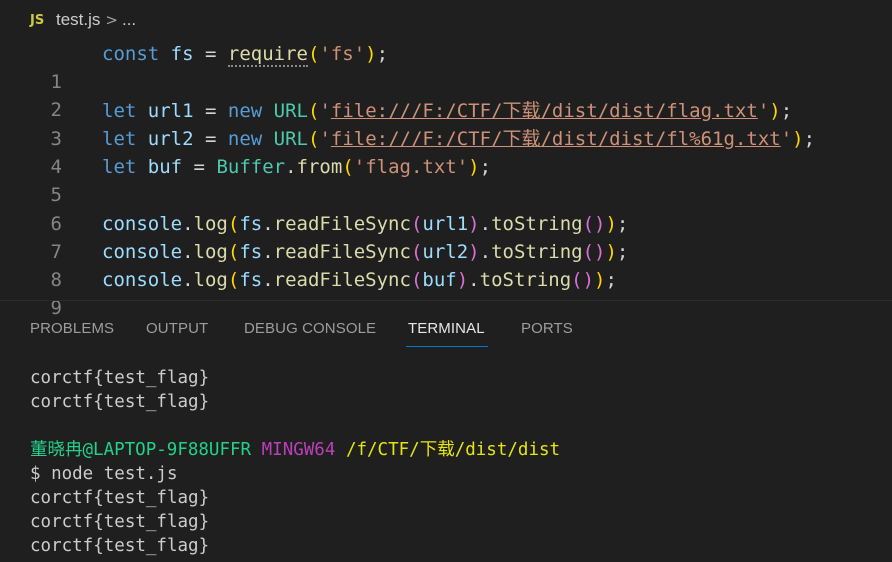 Image resolution: width=892 pixels, height=562 pixels. I want to click on tab-debug-console: DEBUG CONSOLE, so click(310, 328).